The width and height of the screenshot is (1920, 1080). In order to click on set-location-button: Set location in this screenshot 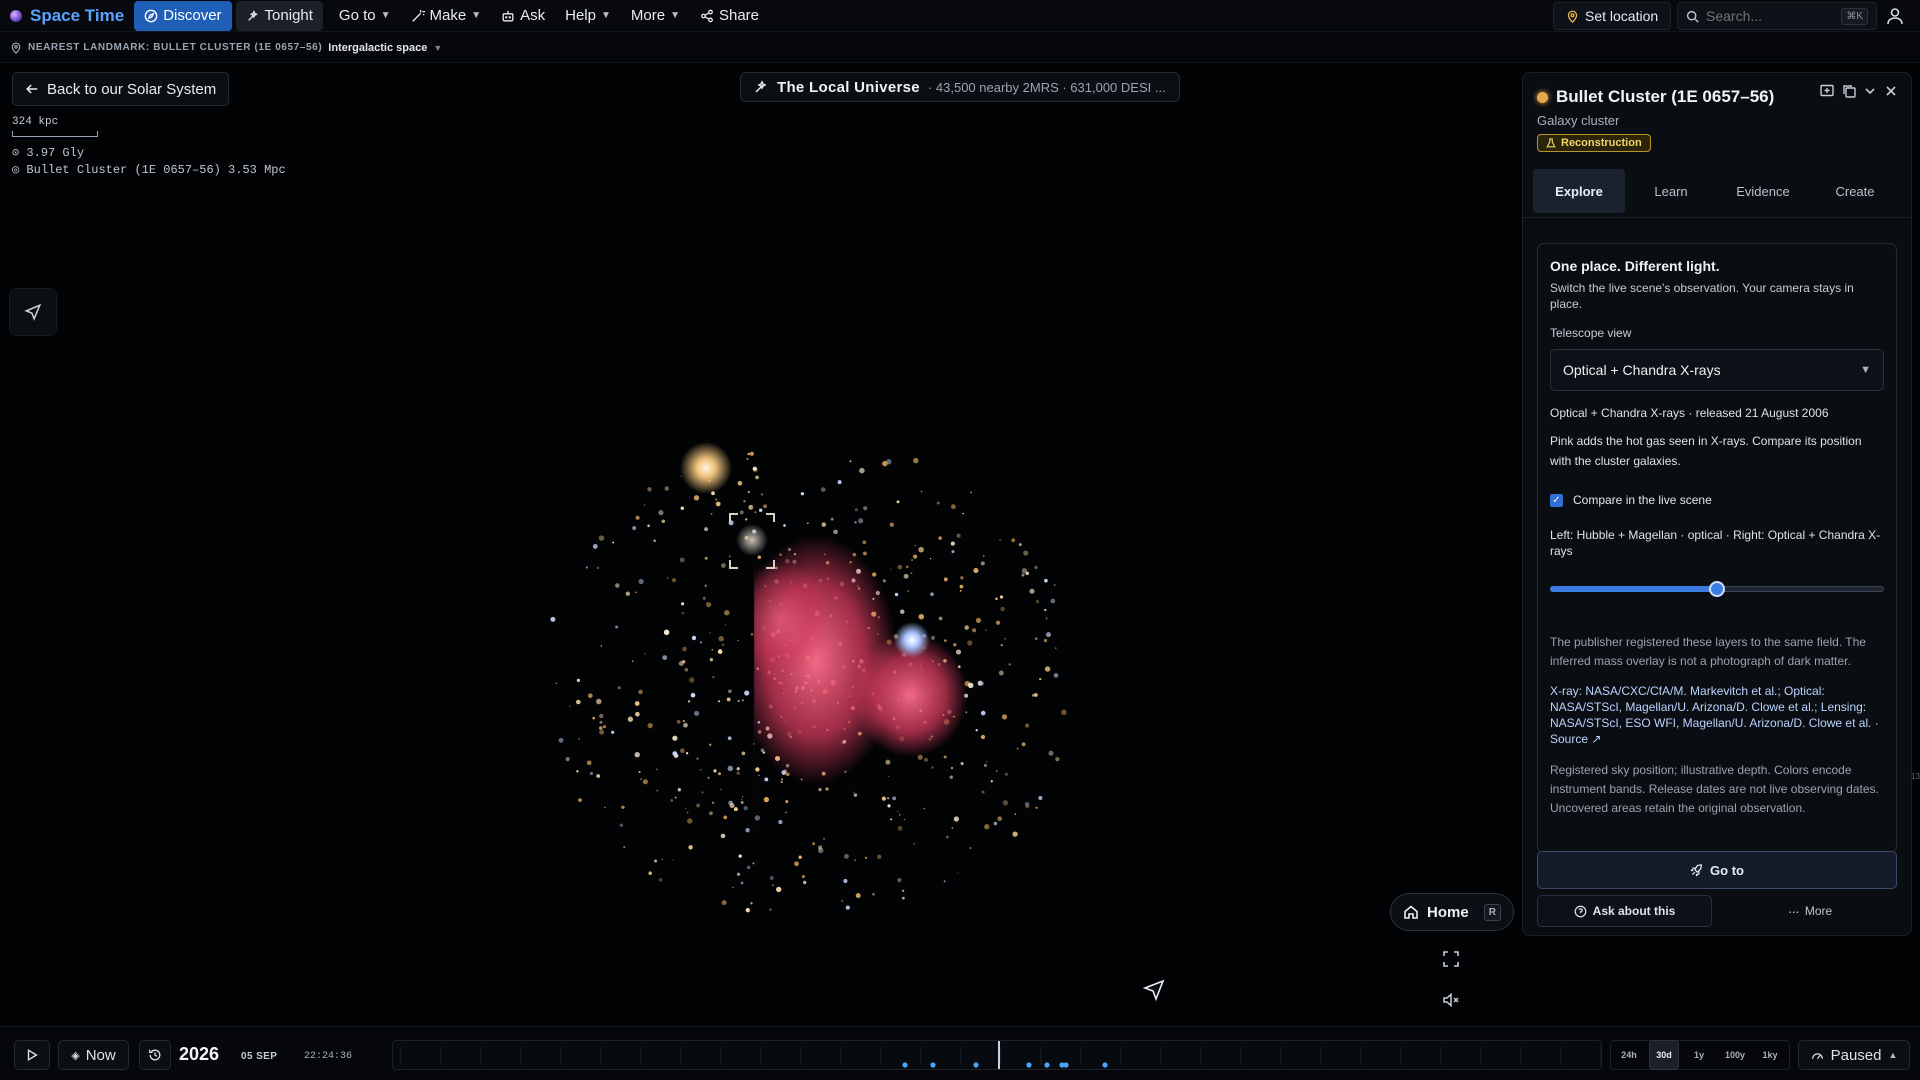, I will do `click(1612, 16)`.